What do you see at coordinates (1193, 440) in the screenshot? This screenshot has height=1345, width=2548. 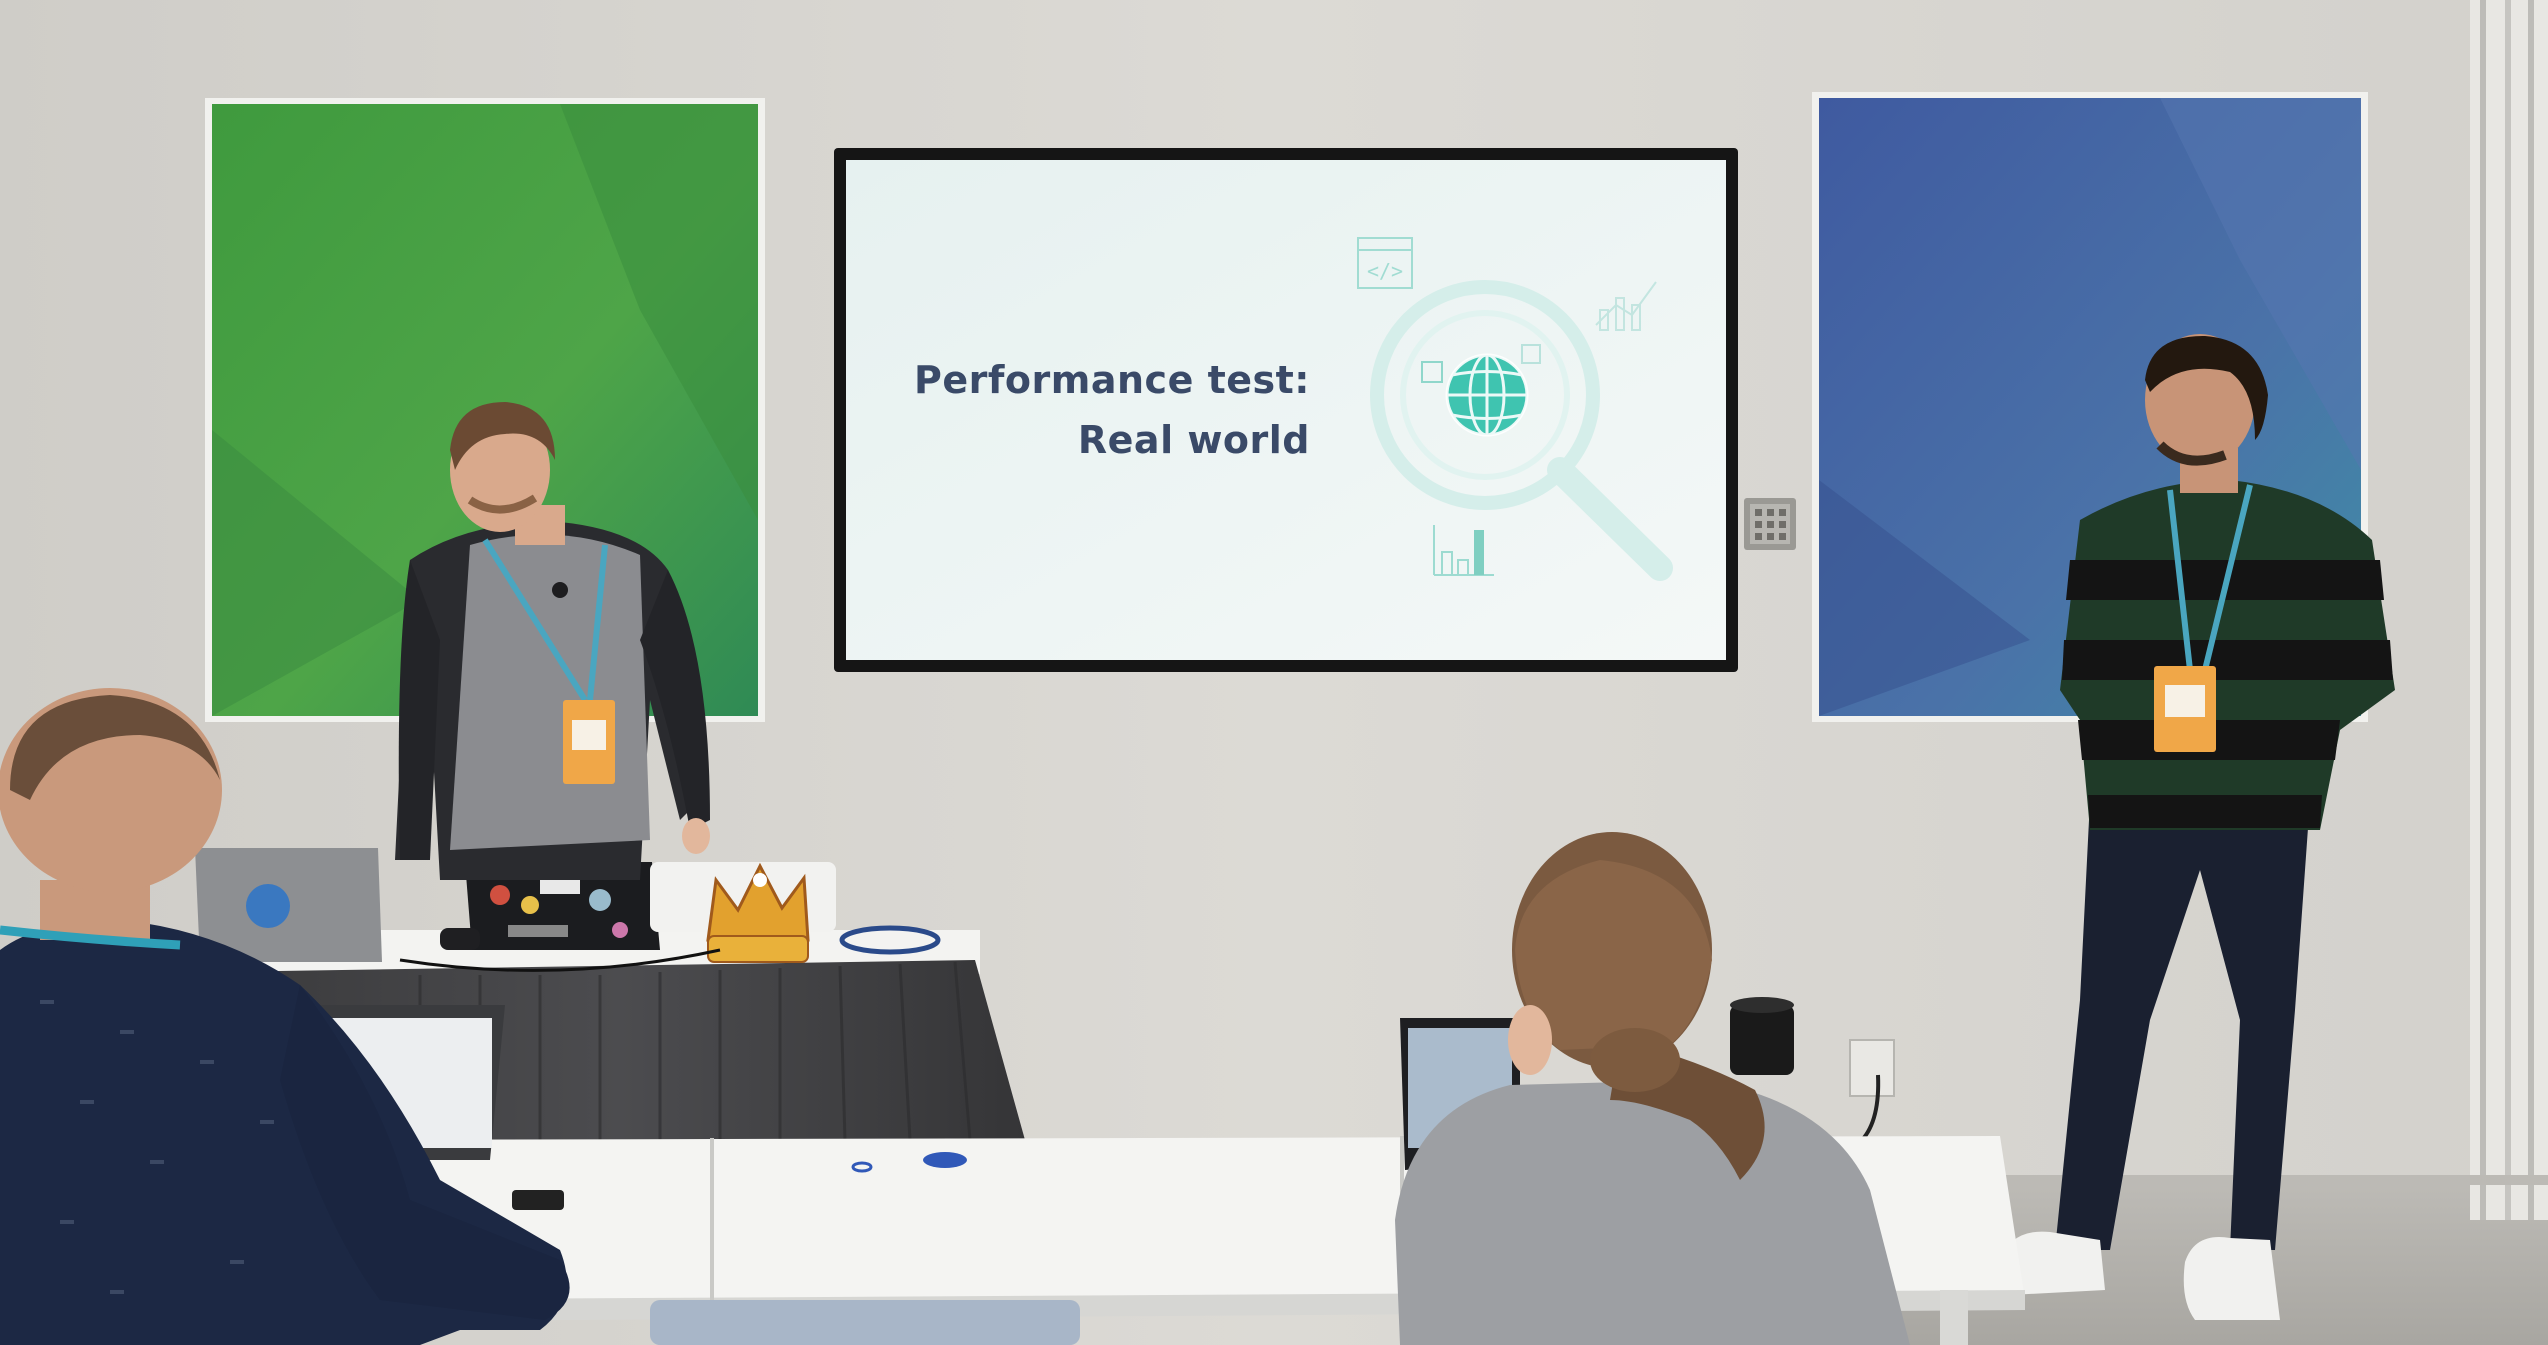 I see `slide-title-line-2: Real world` at bounding box center [1193, 440].